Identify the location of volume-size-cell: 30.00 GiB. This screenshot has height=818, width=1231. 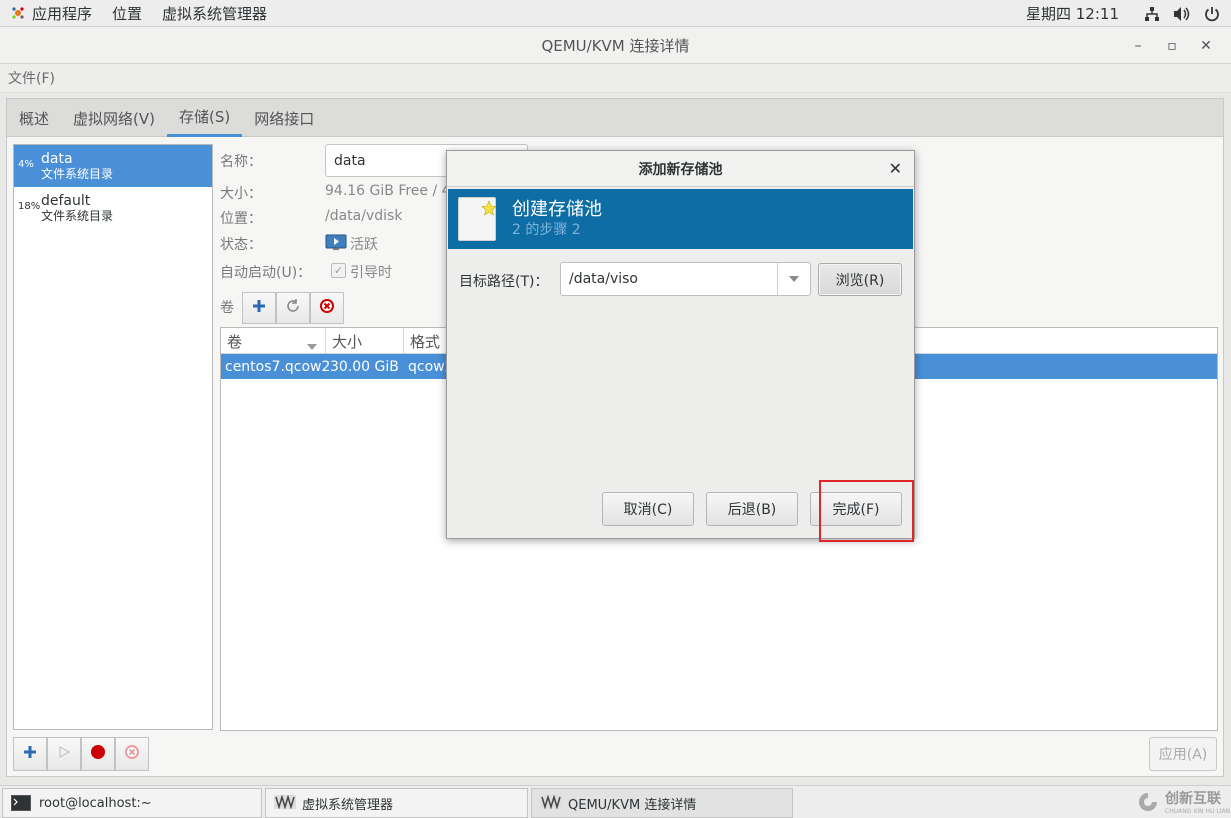
(364, 366).